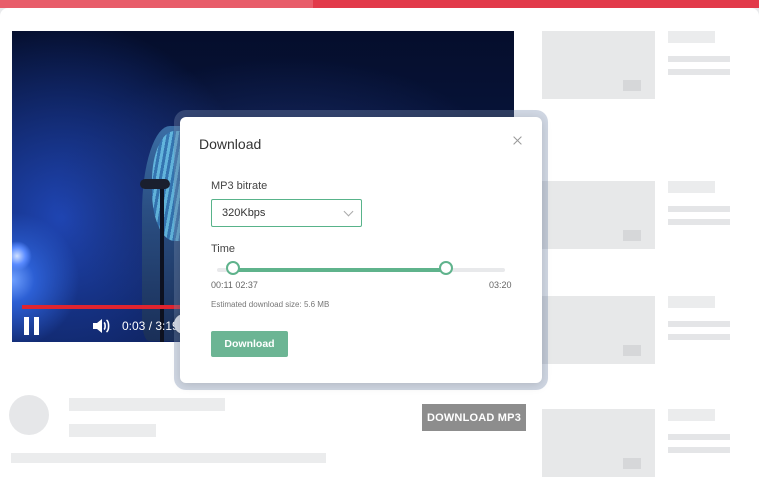 The width and height of the screenshot is (759, 494). I want to click on range-end-handle, so click(446, 268).